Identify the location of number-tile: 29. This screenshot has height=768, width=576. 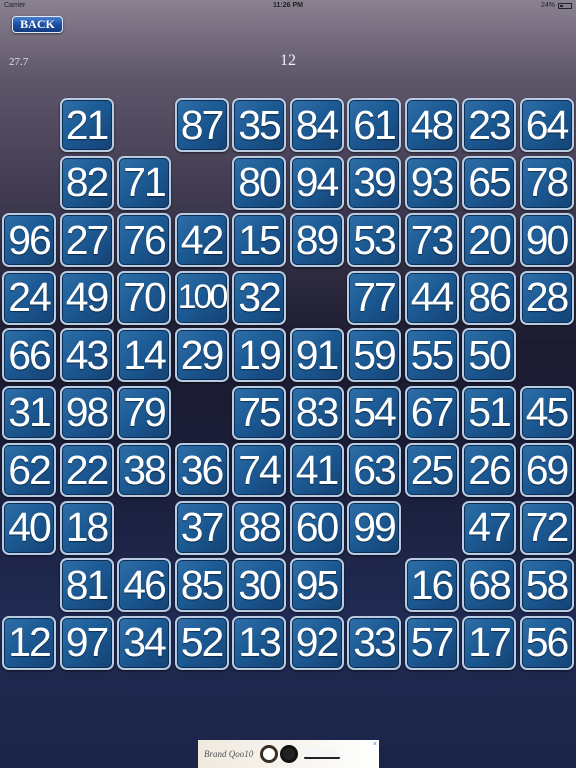
(201, 355).